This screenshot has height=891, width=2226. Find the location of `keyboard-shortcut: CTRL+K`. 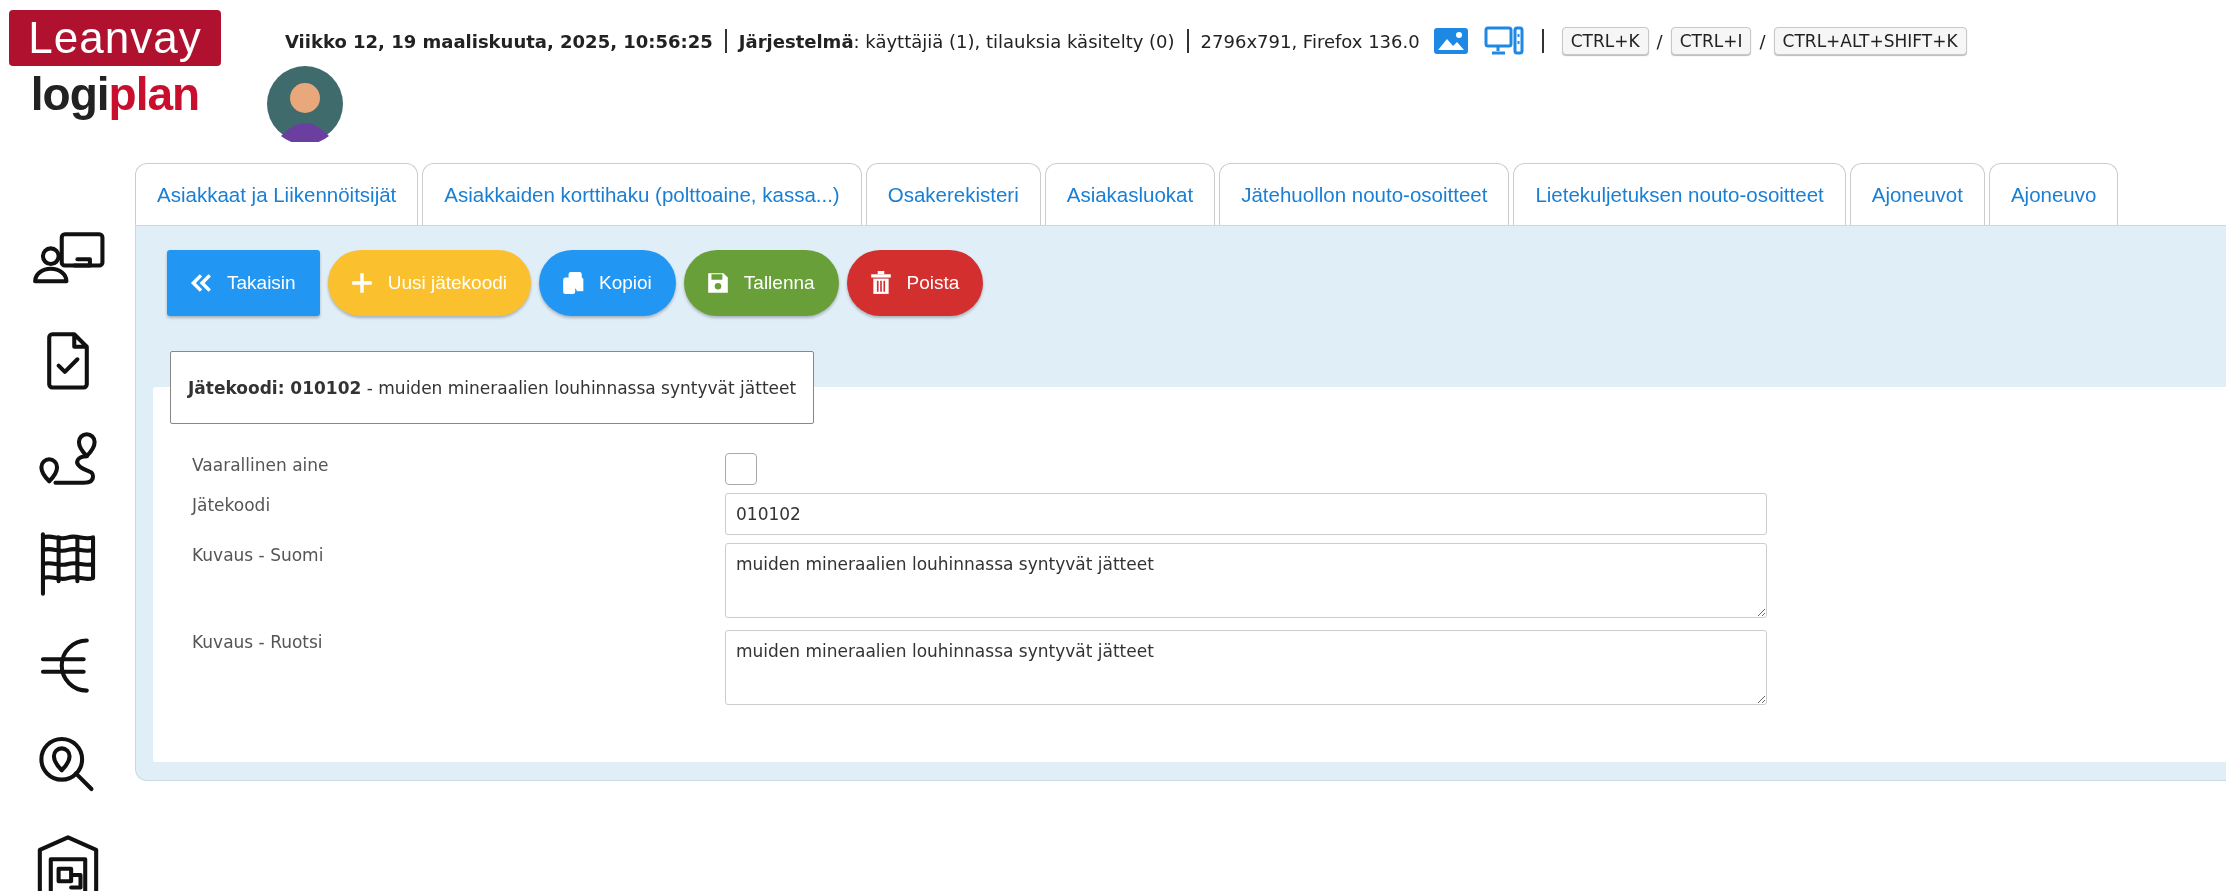

keyboard-shortcut: CTRL+K is located at coordinates (1605, 41).